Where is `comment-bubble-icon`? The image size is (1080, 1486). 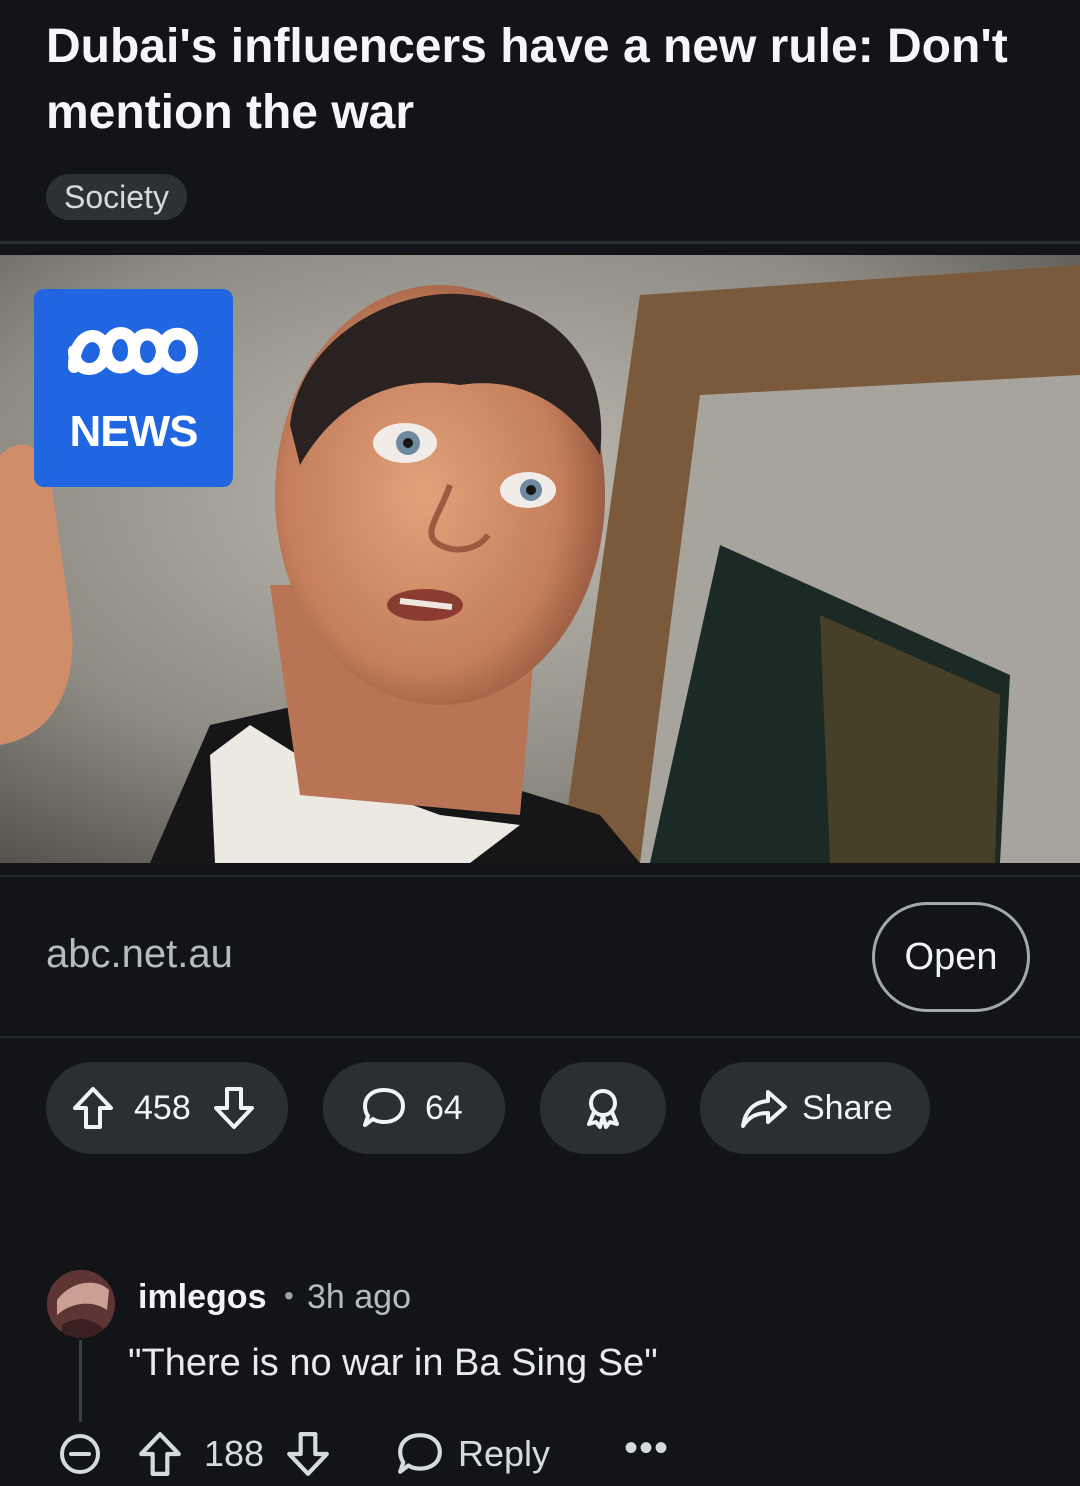 comment-bubble-icon is located at coordinates (384, 1107).